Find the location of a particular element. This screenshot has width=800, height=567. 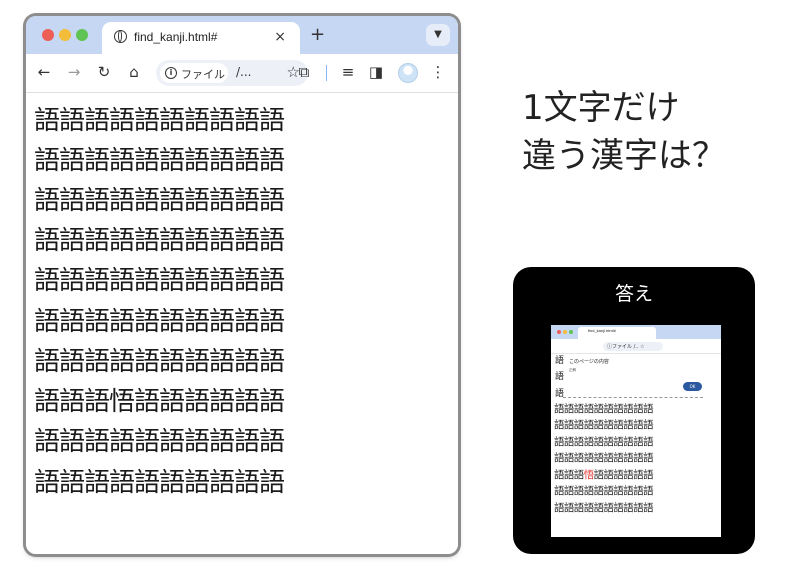

reading-list-icon: ≡ is located at coordinates (348, 72).